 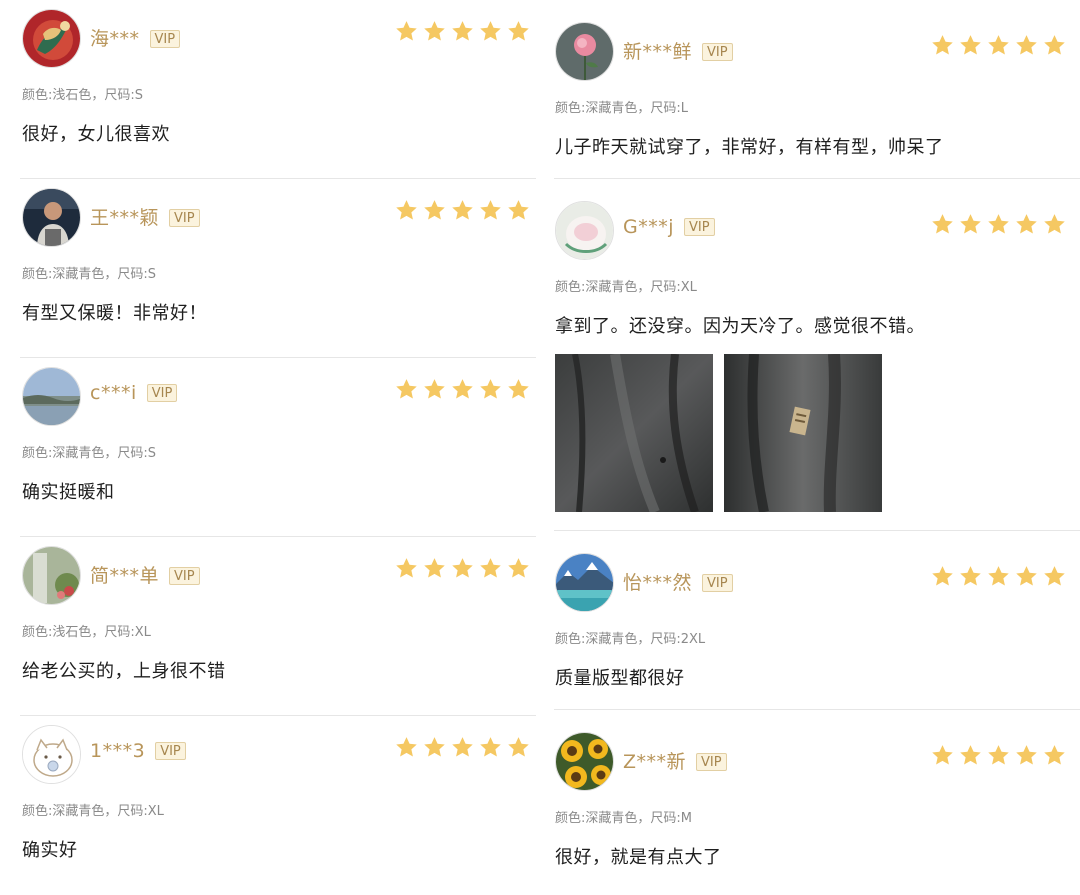 I want to click on username-text: 海***, so click(x=115, y=39).